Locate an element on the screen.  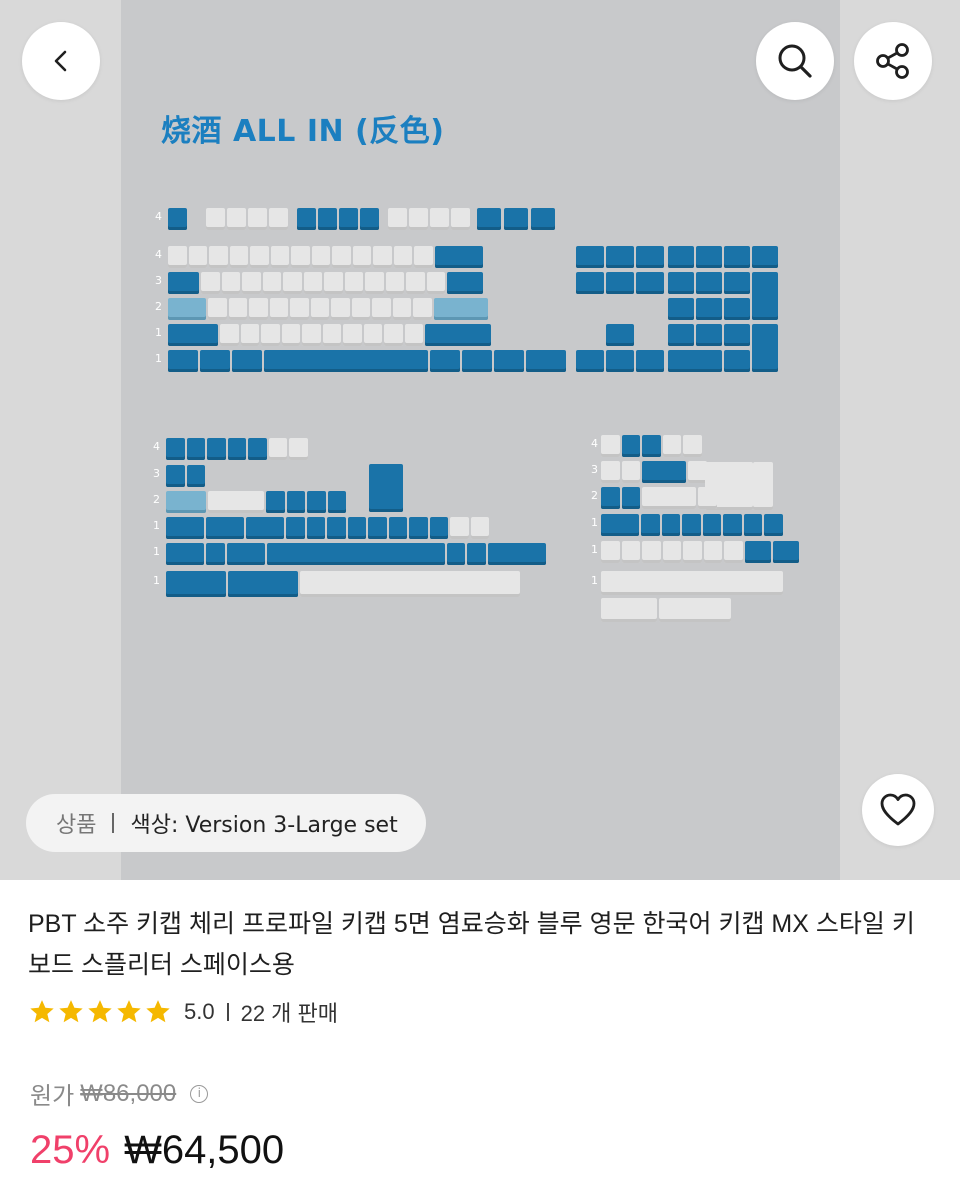
heart-icon is located at coordinates (898, 809).